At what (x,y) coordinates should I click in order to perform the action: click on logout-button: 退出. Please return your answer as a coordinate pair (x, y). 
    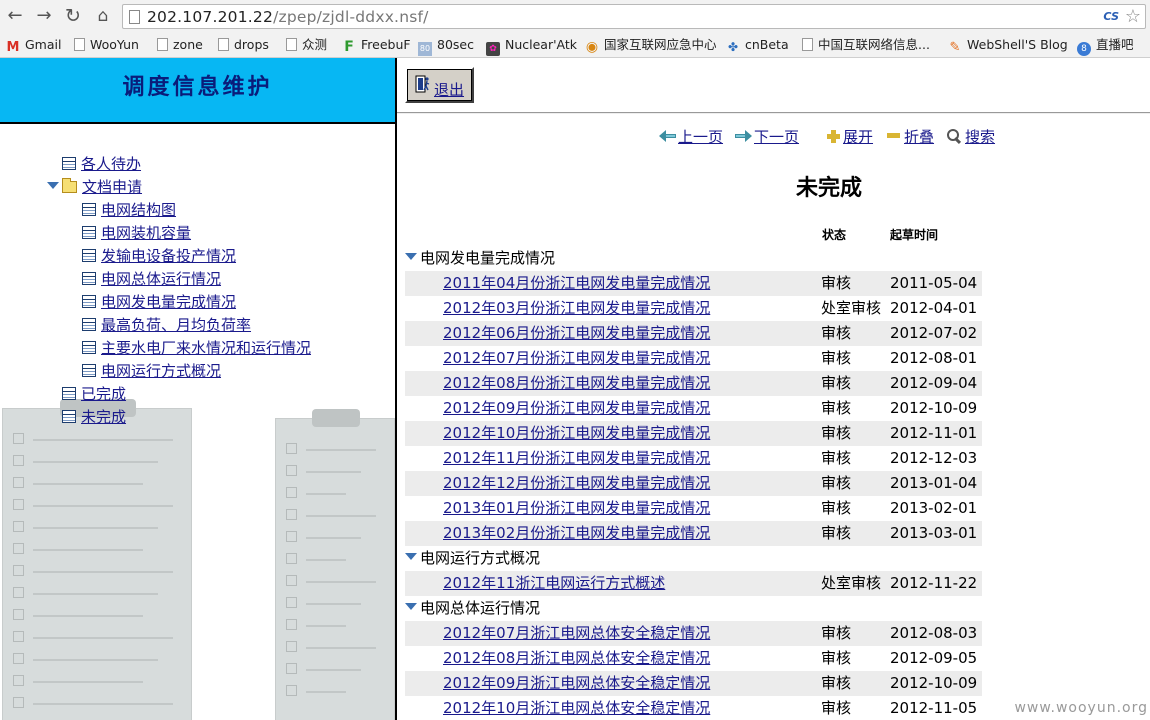
    Looking at the image, I should click on (439, 85).